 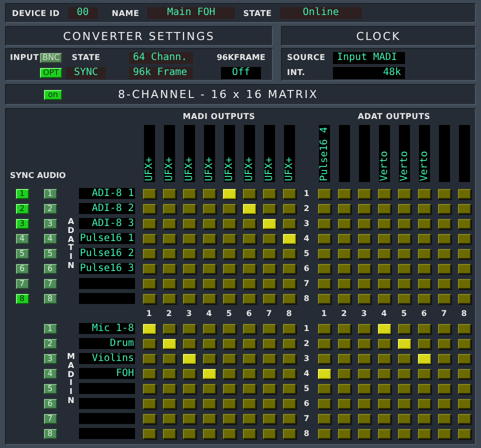 I want to click on sync-button: 8, so click(x=22, y=299).